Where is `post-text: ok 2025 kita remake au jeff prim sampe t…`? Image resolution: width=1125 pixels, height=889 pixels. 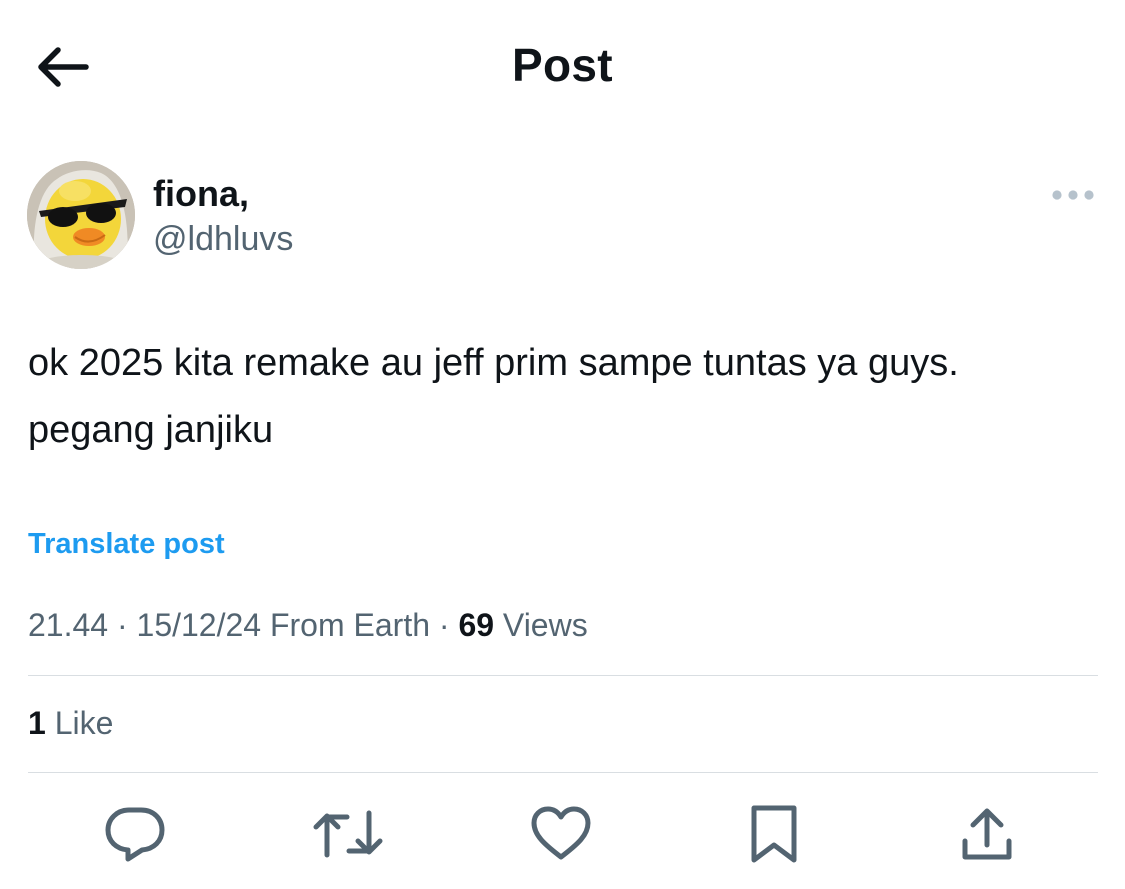 post-text: ok 2025 kita remake au jeff prim sampe t… is located at coordinates (493, 396).